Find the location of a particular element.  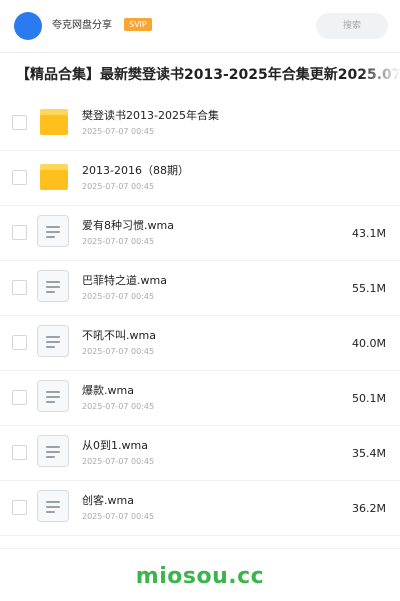

footer: miosou.cc is located at coordinates (200, 574).